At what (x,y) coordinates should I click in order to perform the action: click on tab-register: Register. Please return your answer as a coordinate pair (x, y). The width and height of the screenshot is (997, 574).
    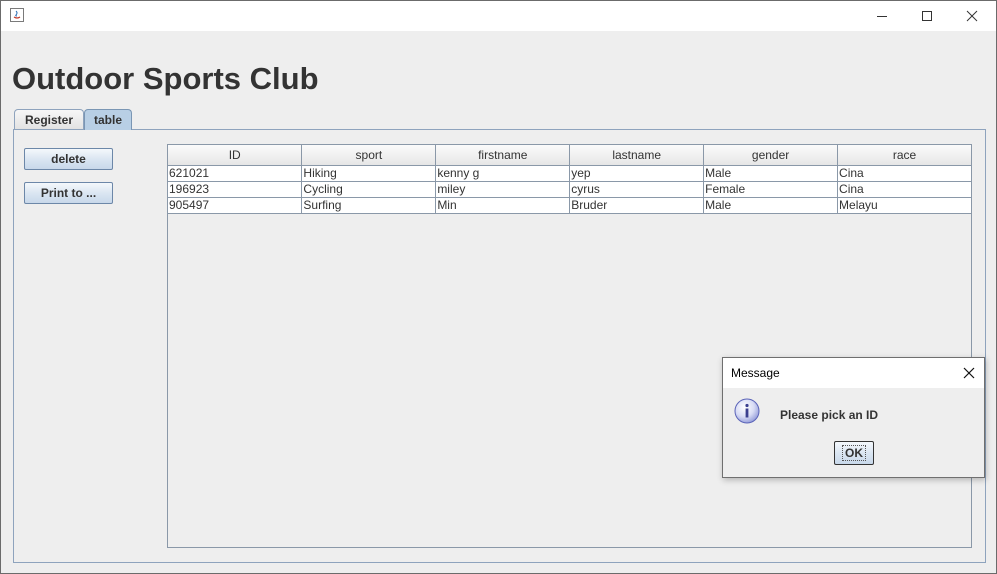
    Looking at the image, I should click on (49, 119).